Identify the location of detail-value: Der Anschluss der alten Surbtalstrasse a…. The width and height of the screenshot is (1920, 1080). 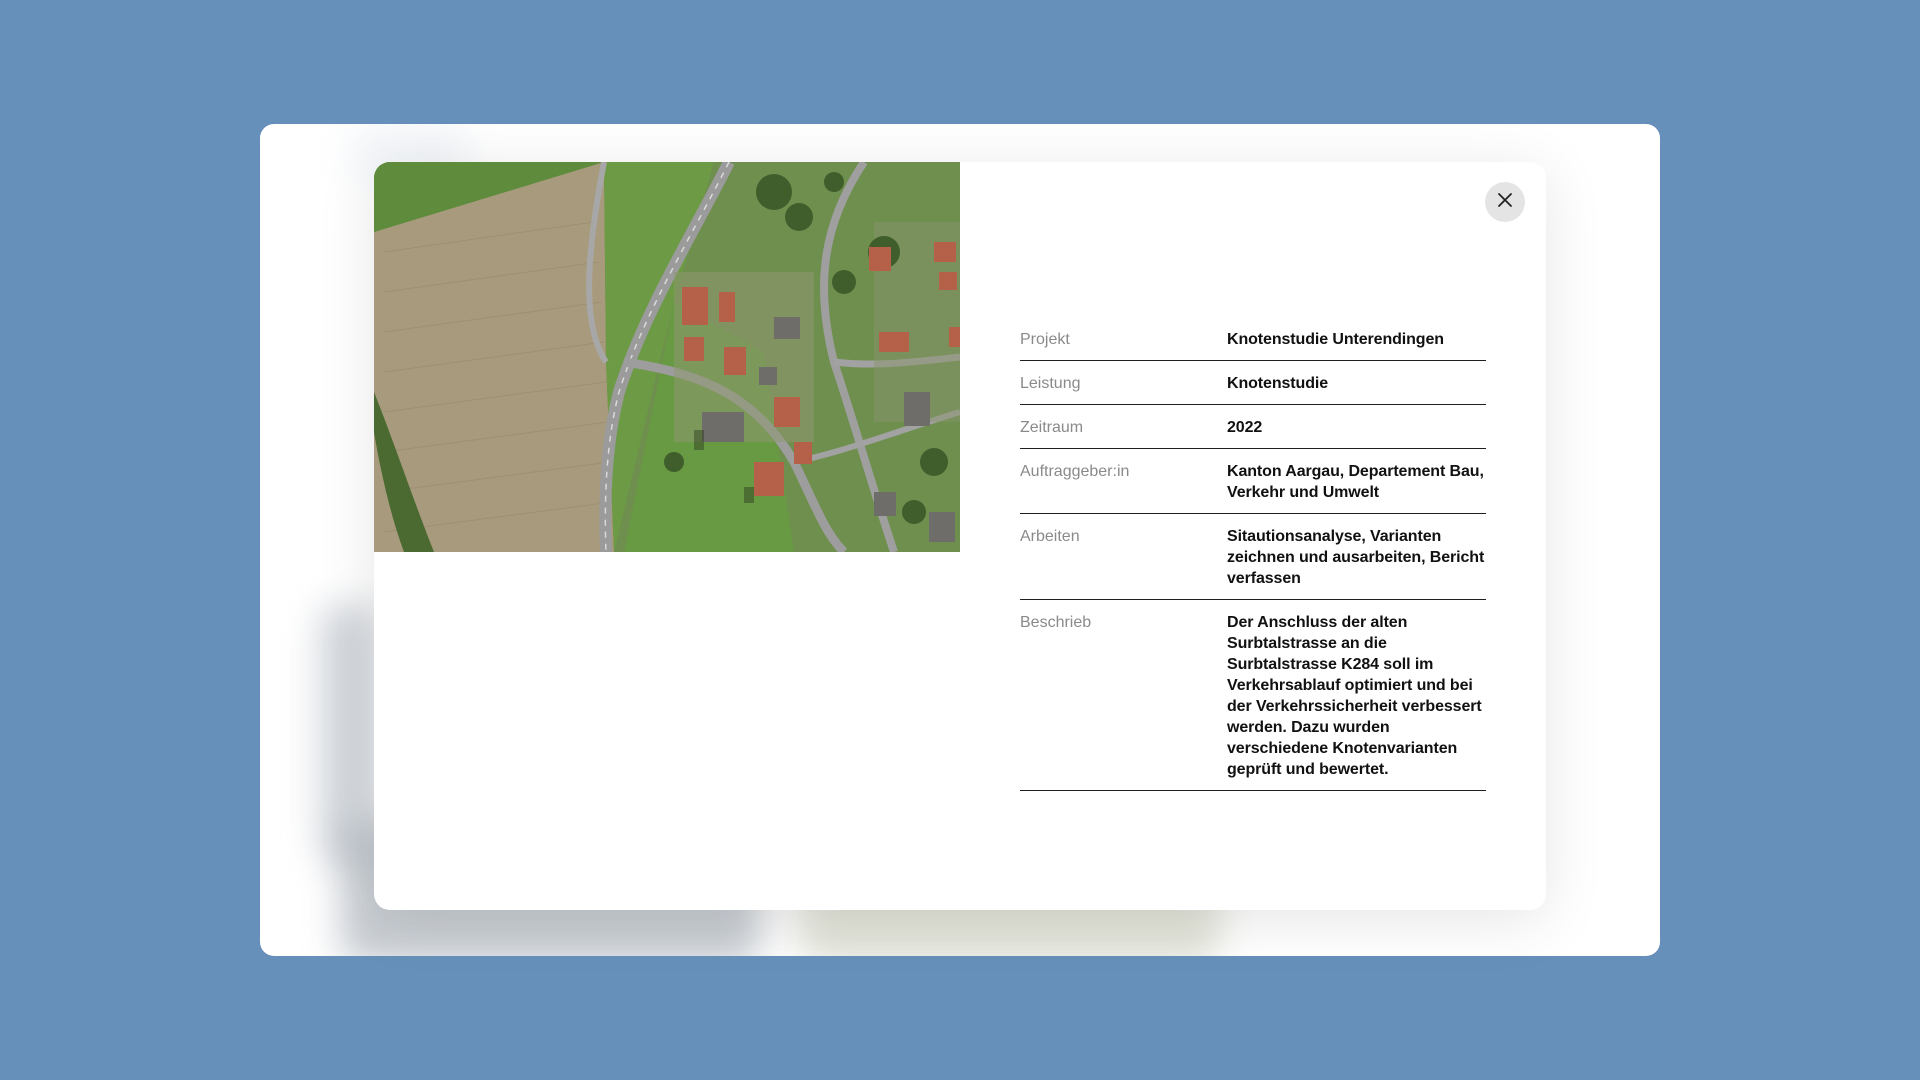
(1354, 696).